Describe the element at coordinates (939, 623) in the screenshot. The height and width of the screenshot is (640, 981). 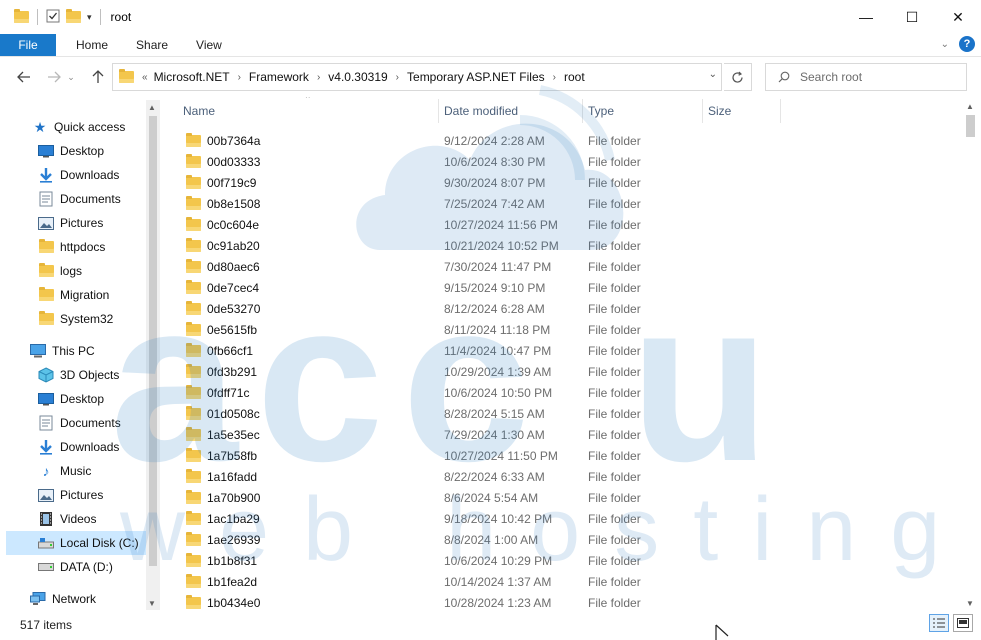
I see `details-view-button` at that location.